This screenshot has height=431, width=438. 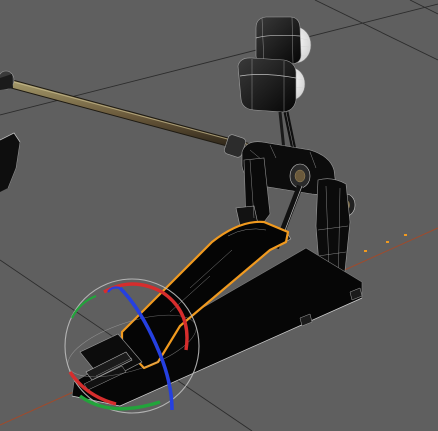 I want to click on beater-head, so click(x=274, y=83).